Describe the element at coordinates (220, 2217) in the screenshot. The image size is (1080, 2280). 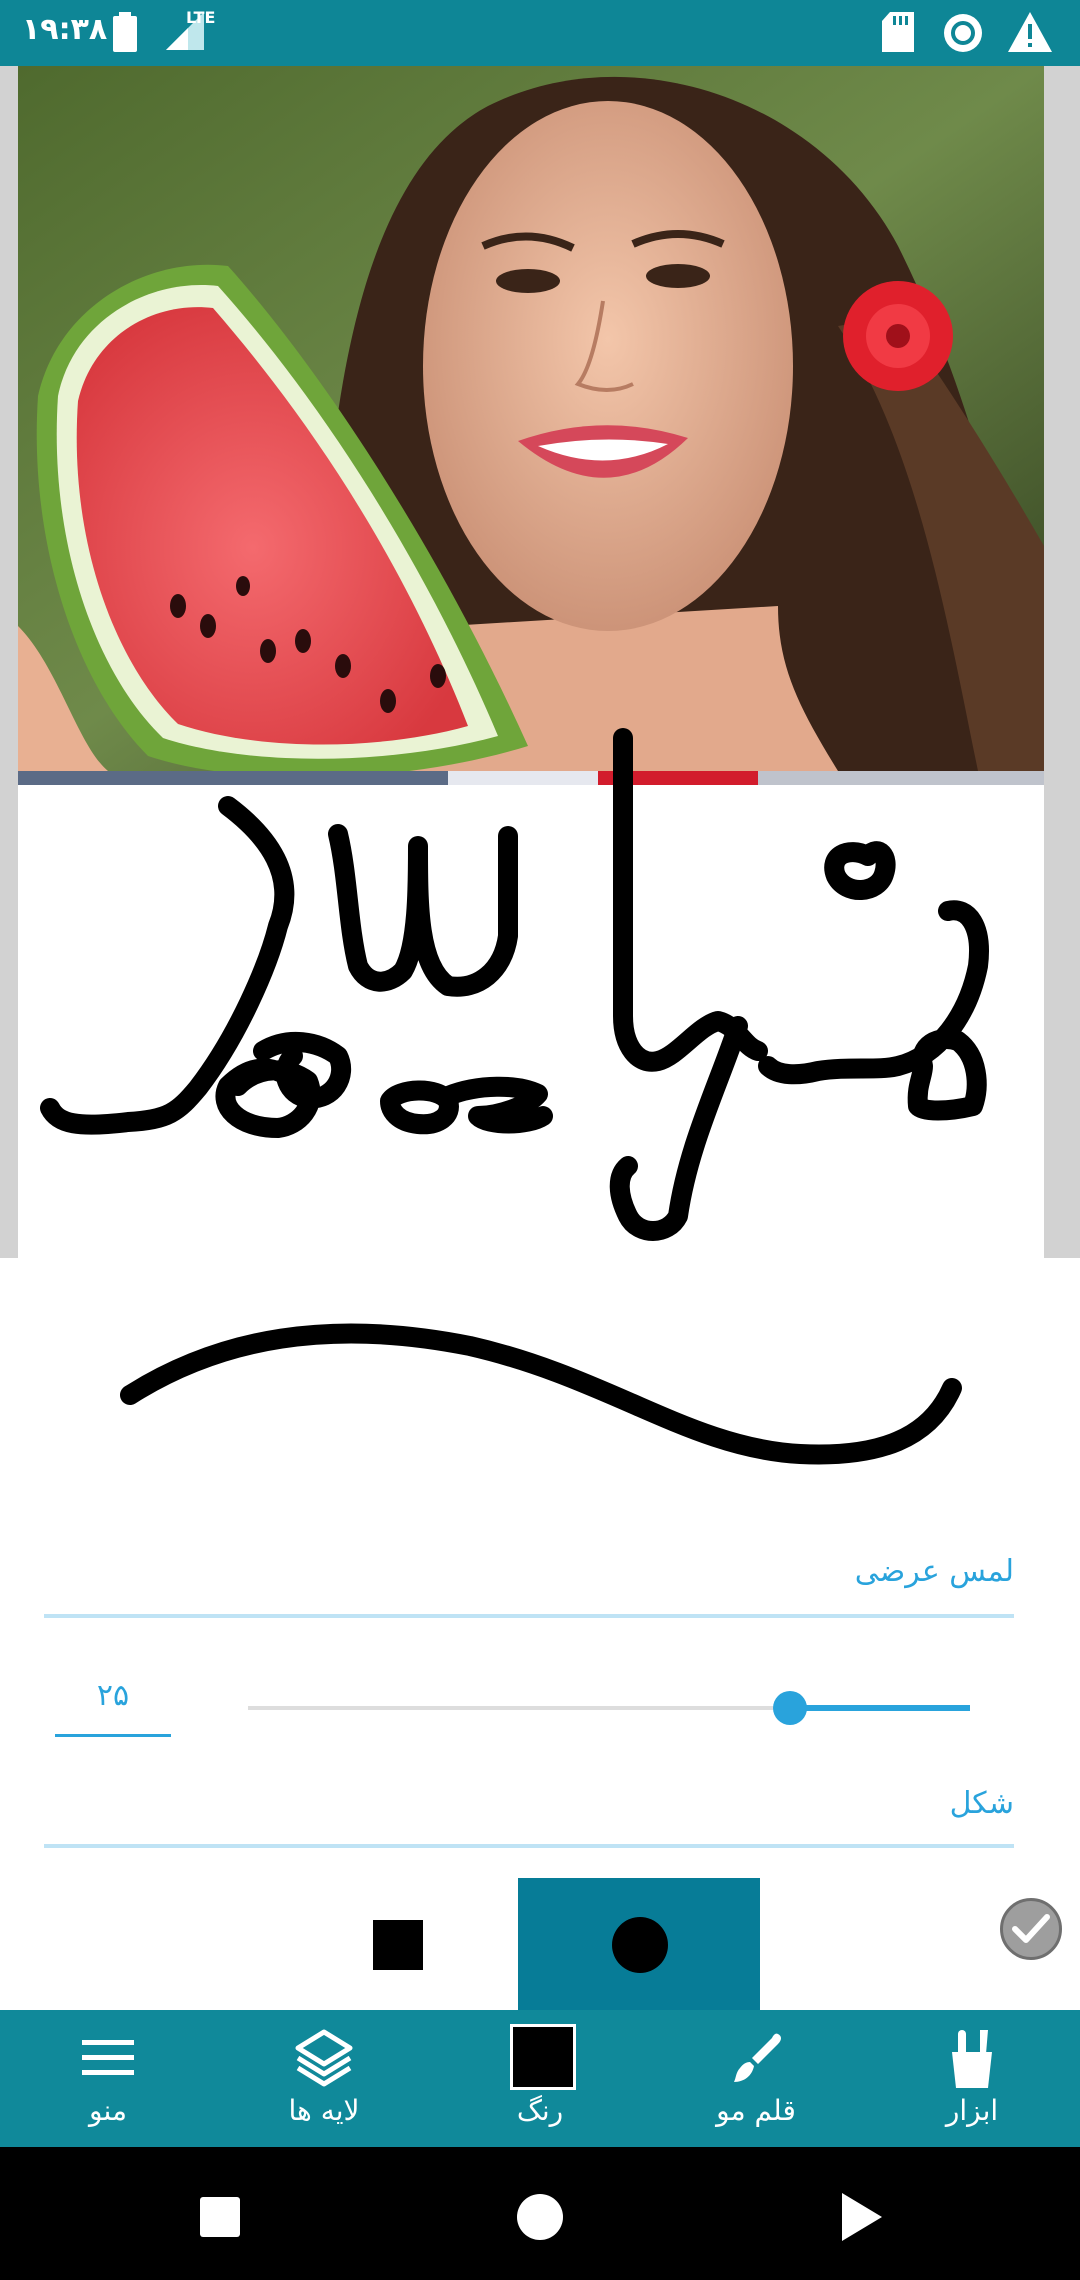
I see `recents-button` at that location.